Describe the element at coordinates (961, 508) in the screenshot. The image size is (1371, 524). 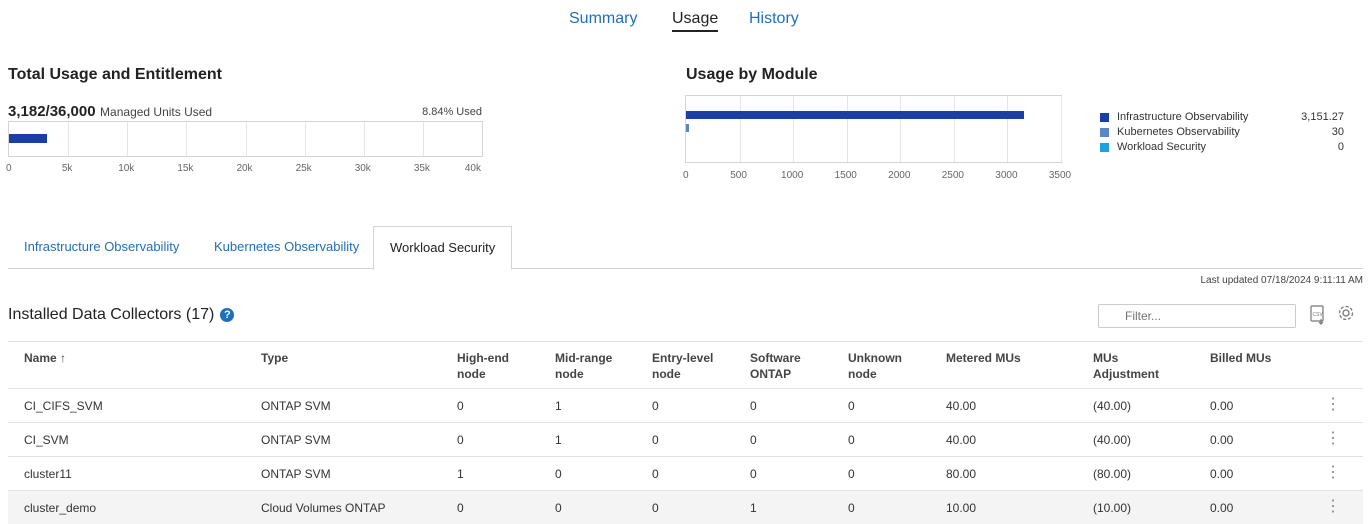
I see `table-cell: 10.00` at that location.